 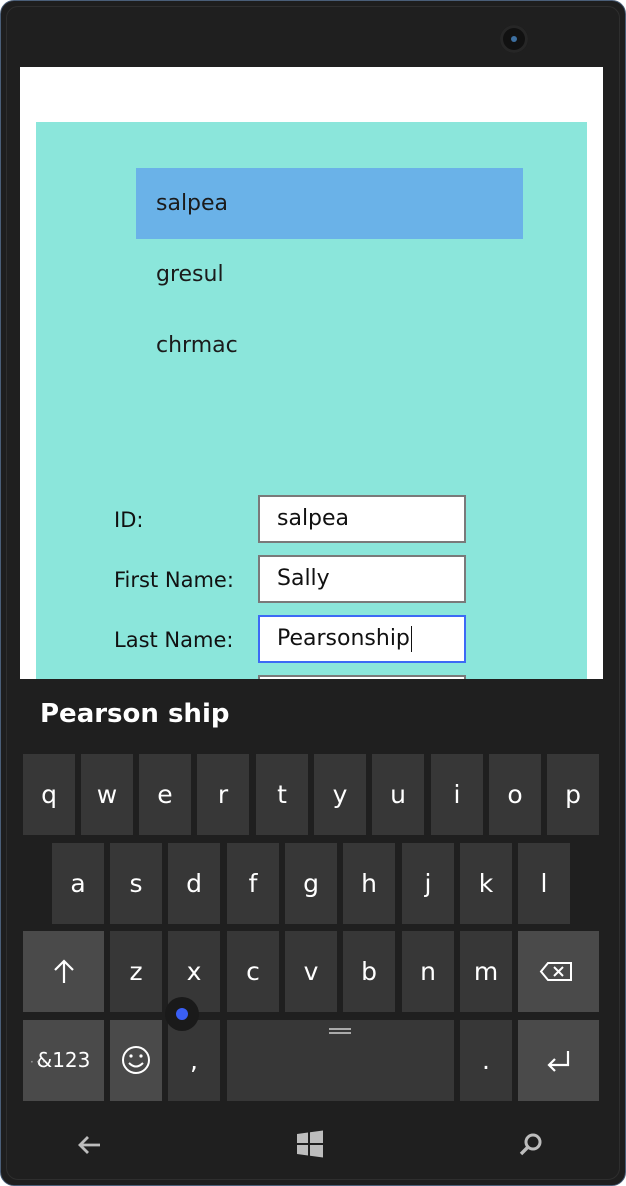 I want to click on id-field-value: salpea, so click(x=313, y=518).